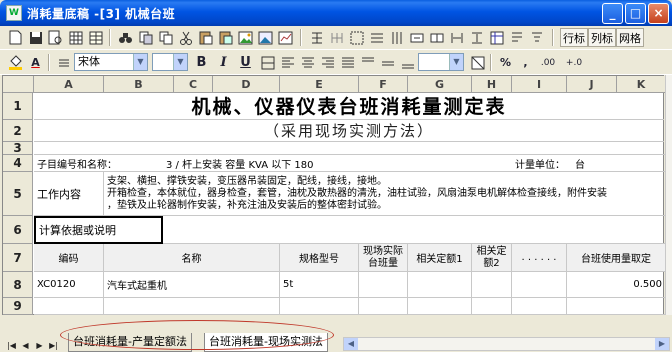  I want to click on work-content-label: 工作内容, so click(69, 194).